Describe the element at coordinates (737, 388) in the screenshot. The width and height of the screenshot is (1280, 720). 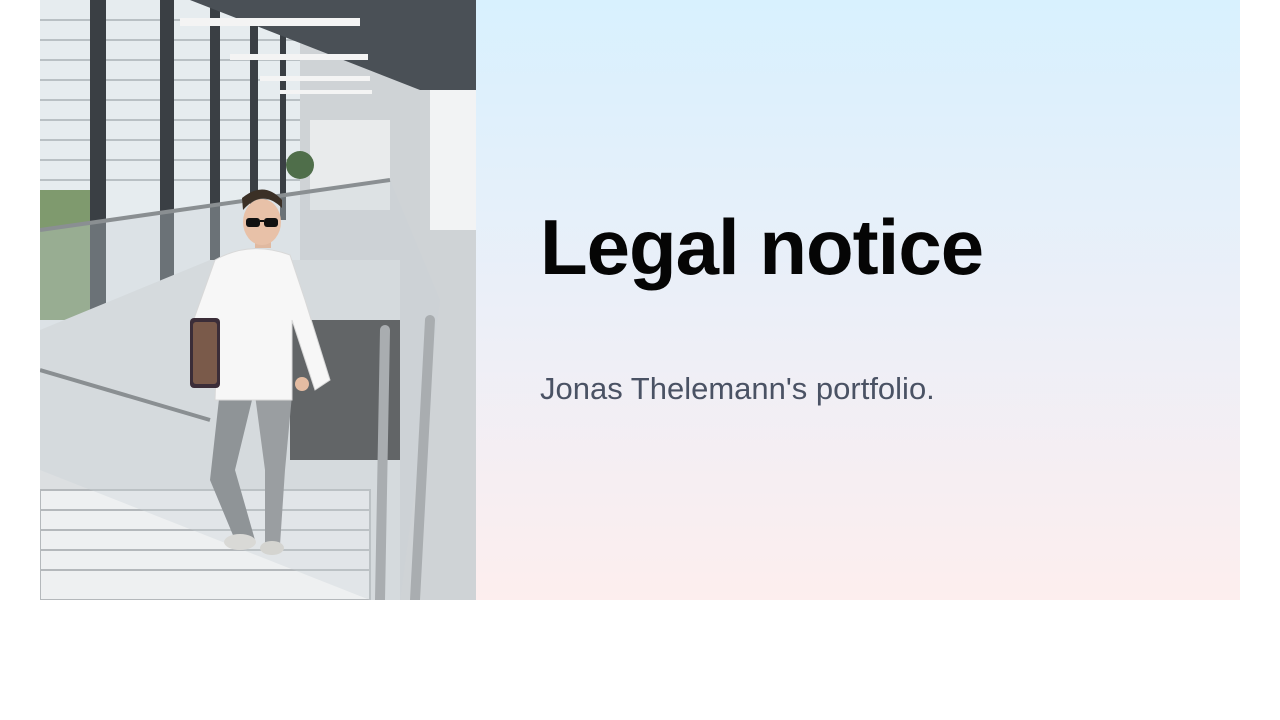
I see `page-subtitle: Jonas Thelemann's portfolio.` at that location.